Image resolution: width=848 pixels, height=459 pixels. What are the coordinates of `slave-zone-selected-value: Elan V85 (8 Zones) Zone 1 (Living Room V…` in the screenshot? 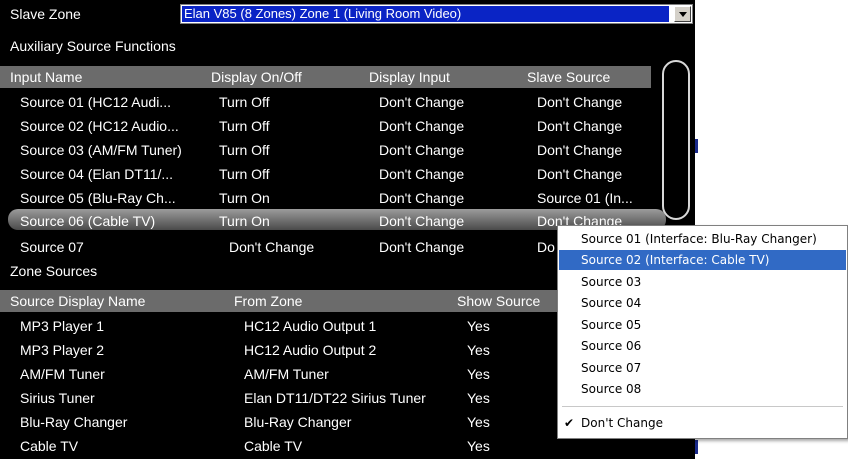 It's located at (425, 14).